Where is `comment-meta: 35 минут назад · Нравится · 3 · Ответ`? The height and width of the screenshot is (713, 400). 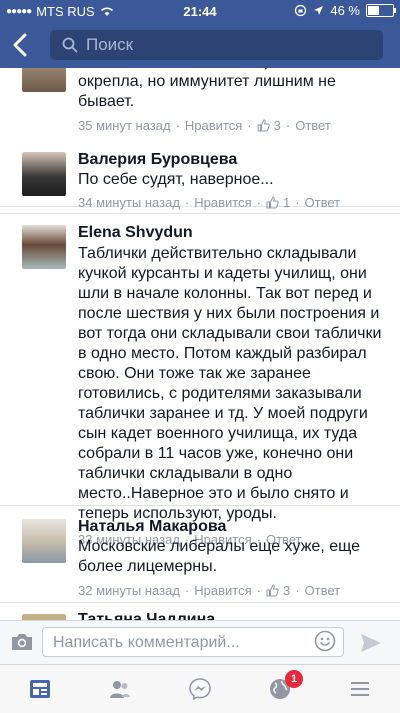 comment-meta: 35 минут назад · Нравится · 3 · Ответ is located at coordinates (204, 125).